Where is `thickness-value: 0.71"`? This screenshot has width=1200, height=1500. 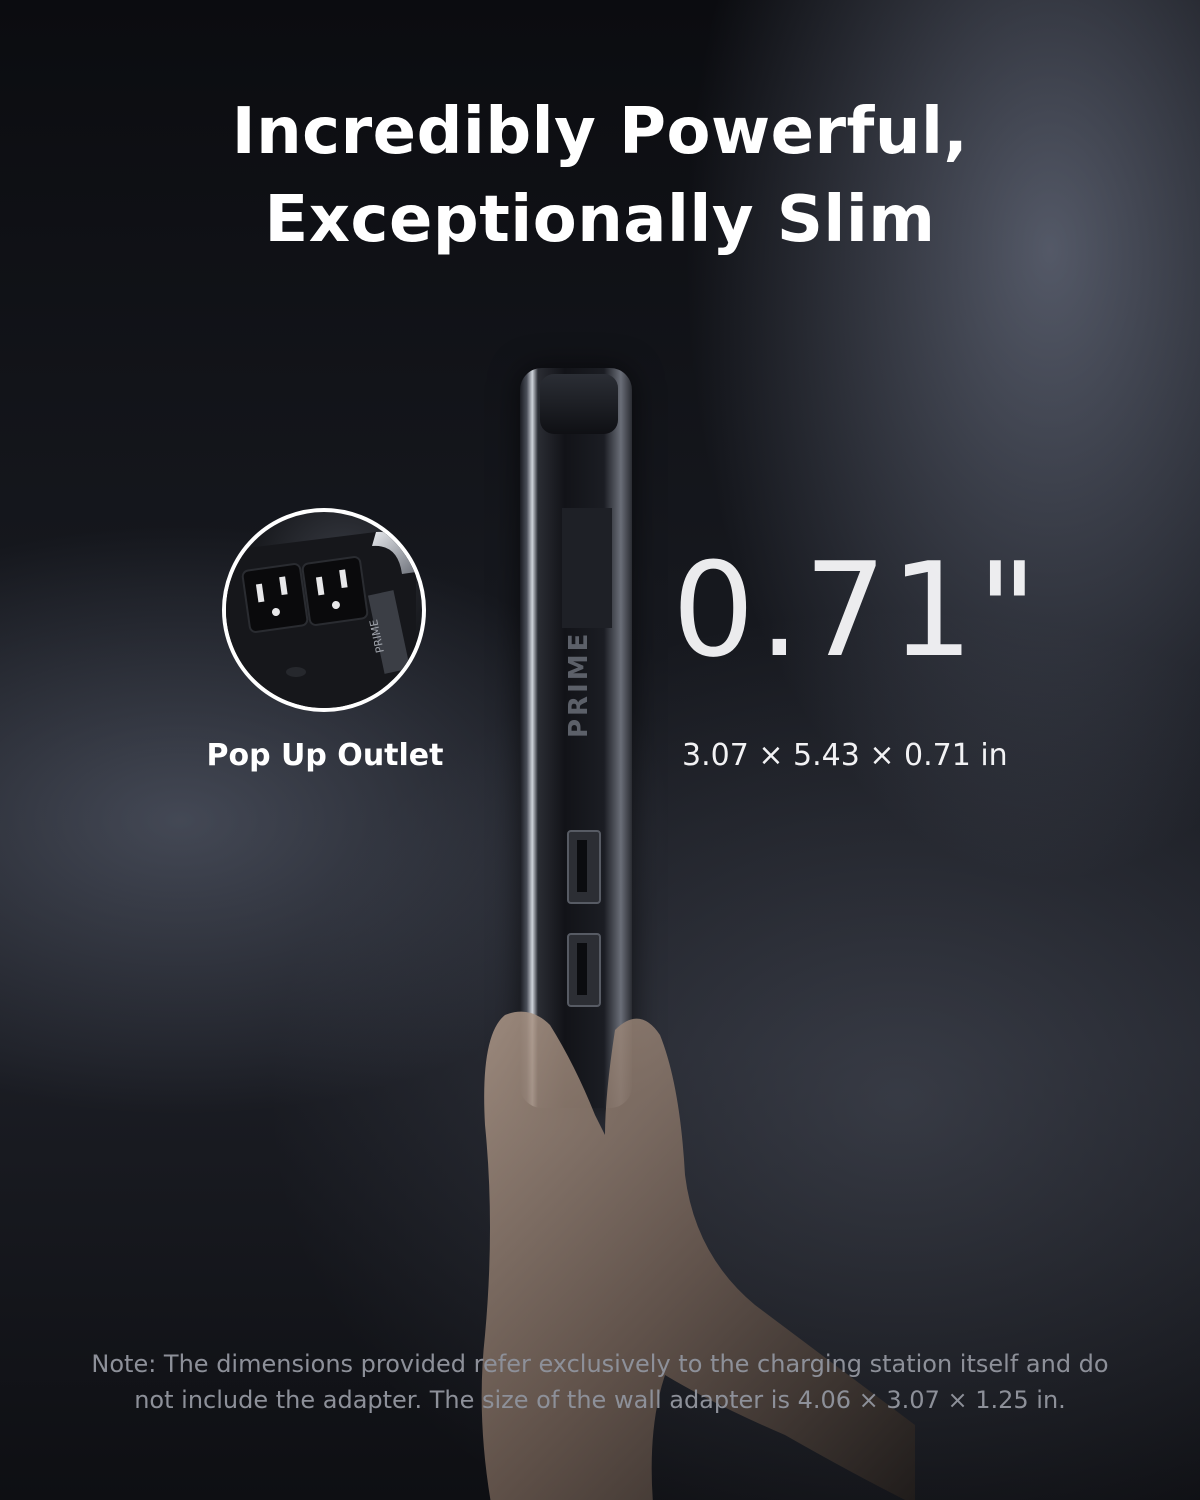 thickness-value: 0.71" is located at coordinates (857, 610).